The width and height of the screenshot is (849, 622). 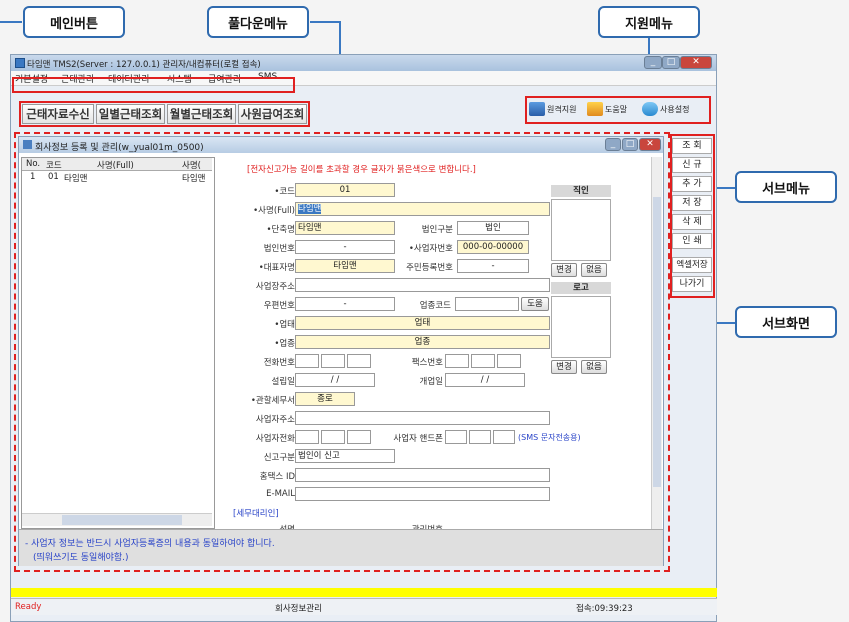 What do you see at coordinates (649, 22) in the screenshot?
I see `callout-support-menu: 지원메뉴` at bounding box center [649, 22].